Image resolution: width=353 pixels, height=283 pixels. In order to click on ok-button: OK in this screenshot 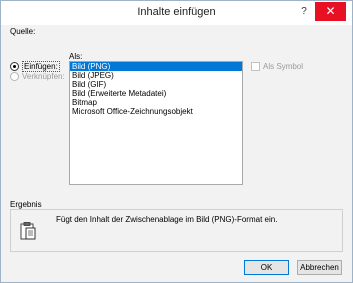, I will do `click(266, 267)`.